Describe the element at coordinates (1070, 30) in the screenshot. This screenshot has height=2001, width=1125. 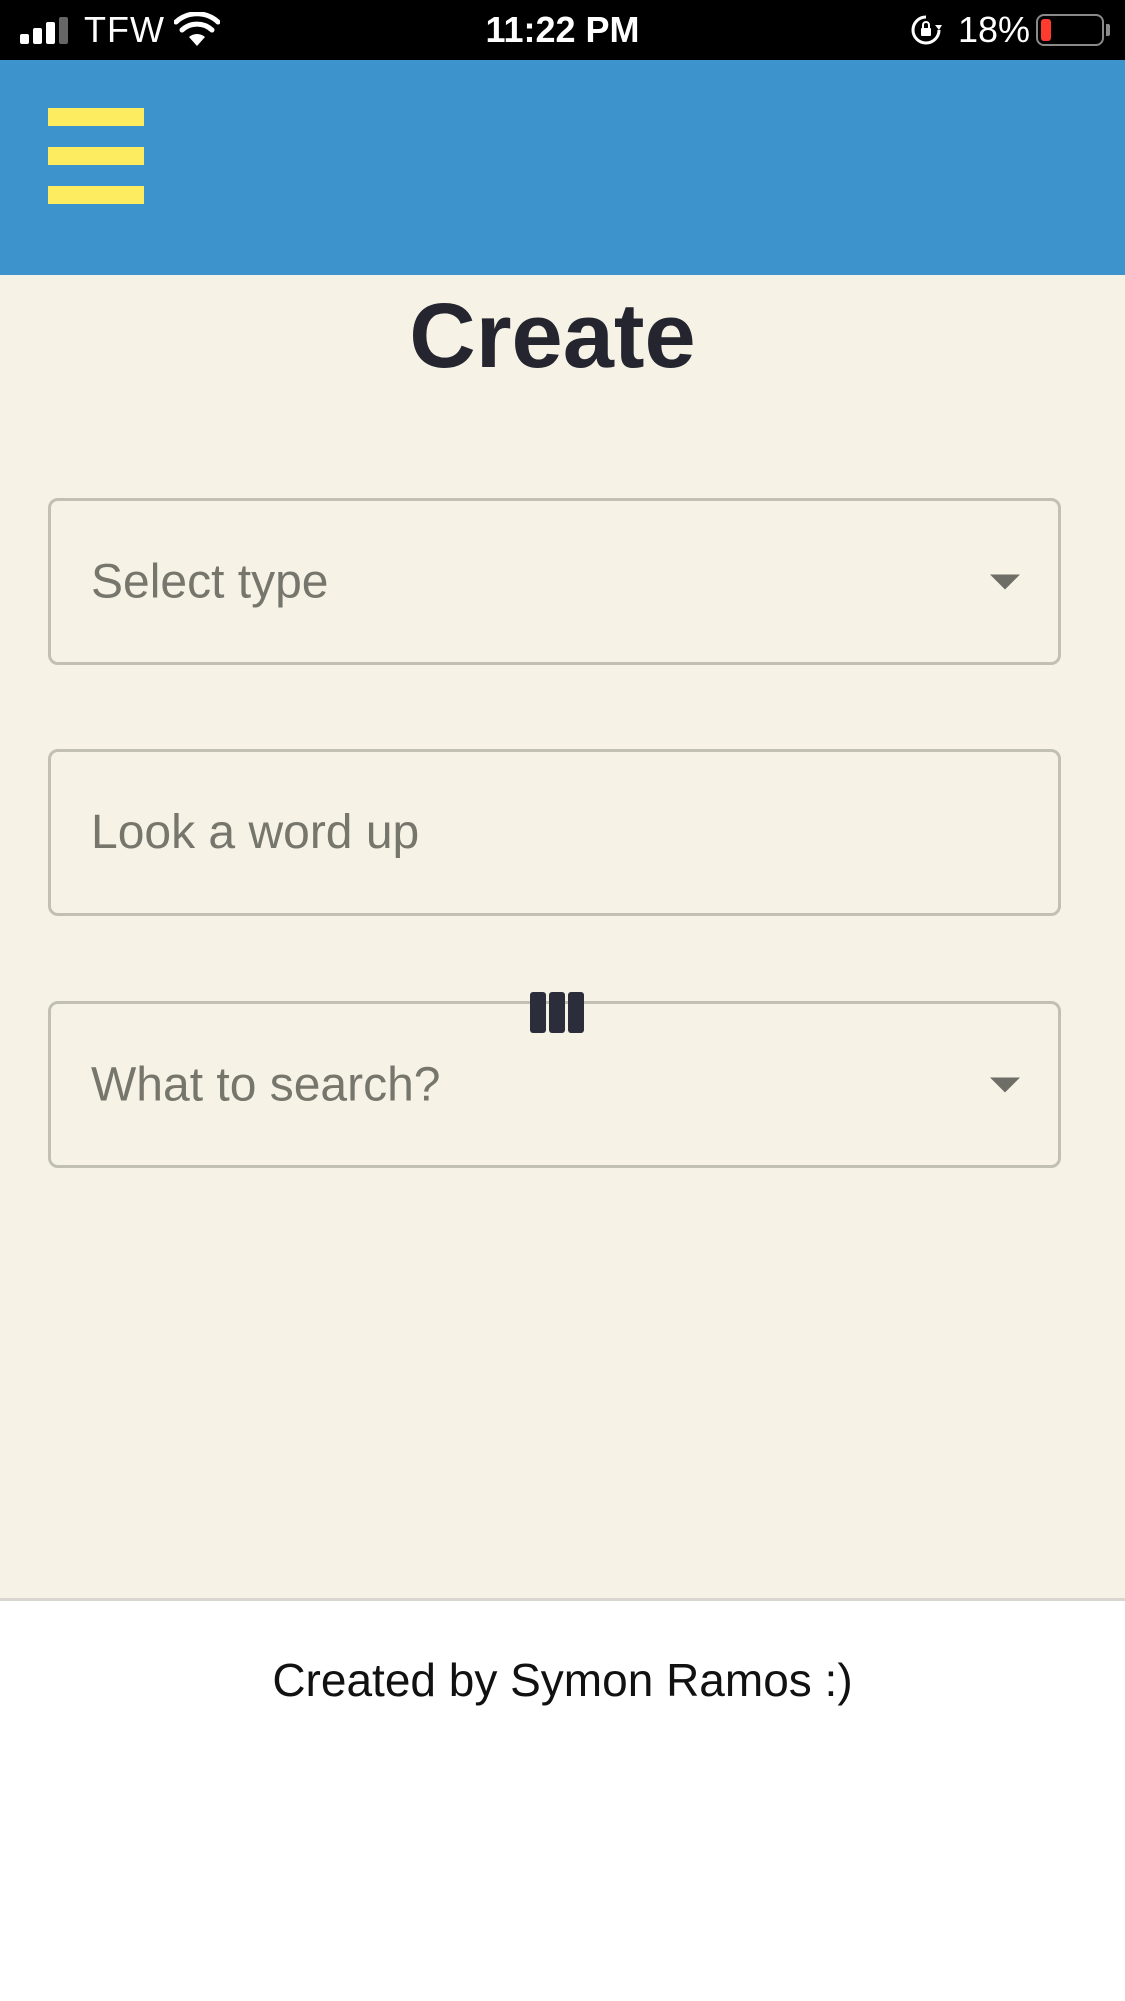
I see `battery-icon` at that location.